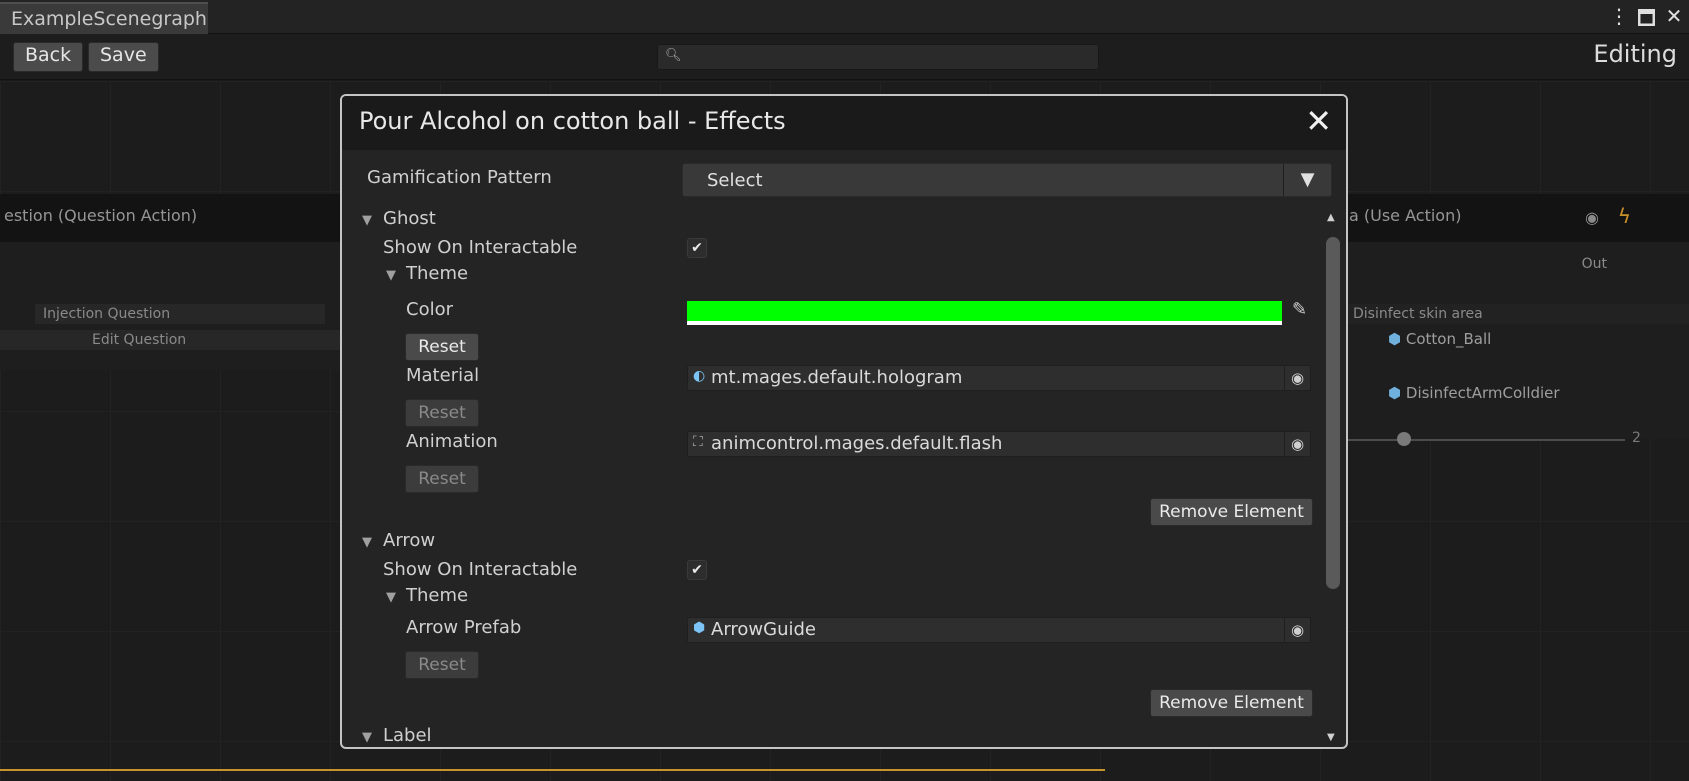 The width and height of the screenshot is (1689, 781). What do you see at coordinates (443, 375) in the screenshot?
I see `material-label: Material` at bounding box center [443, 375].